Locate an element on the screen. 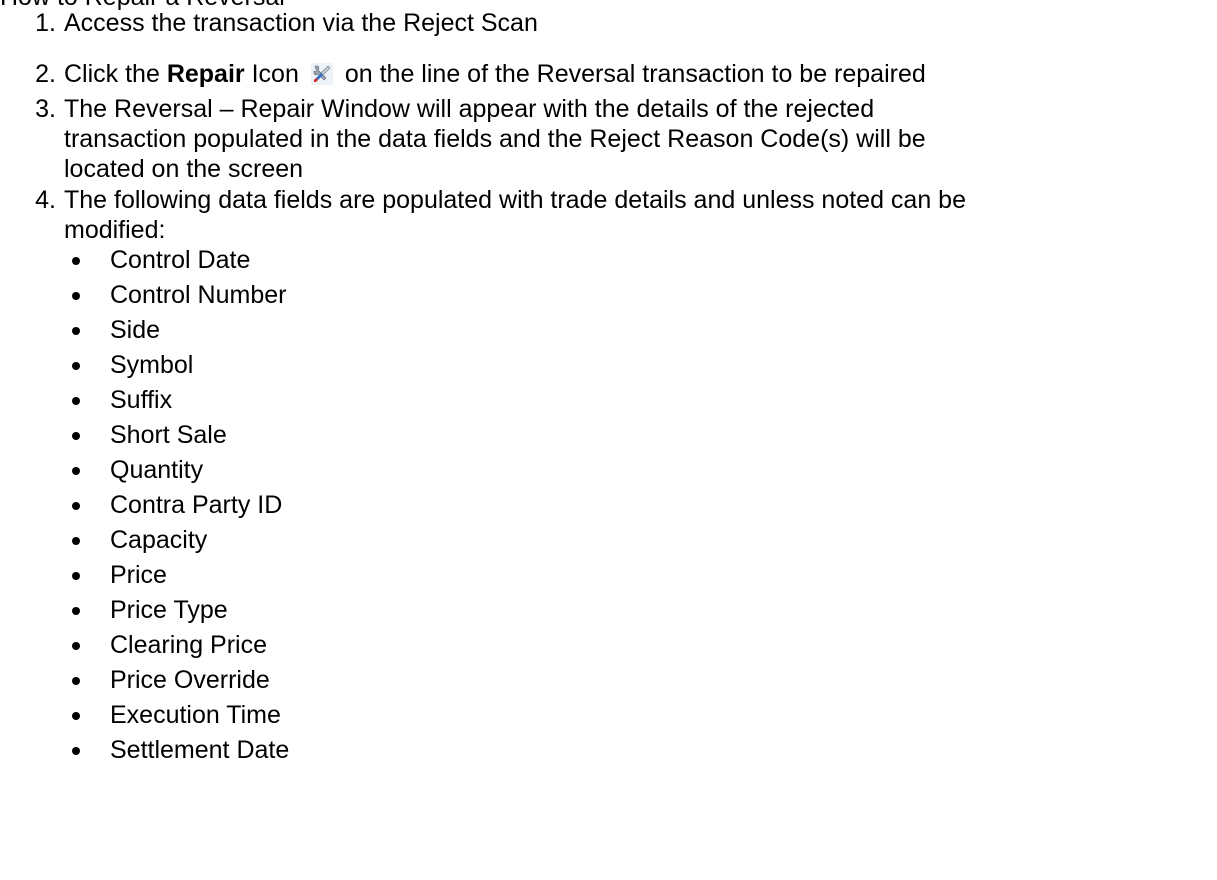  repair-label-bold: Repair is located at coordinates (205, 74).